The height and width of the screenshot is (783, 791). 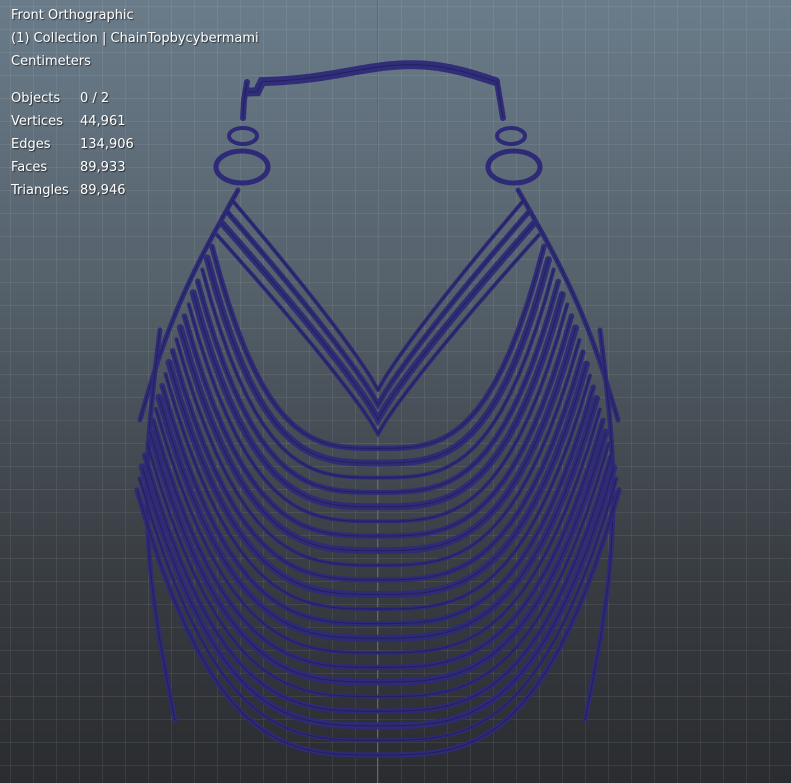 I want to click on ring-small-left, so click(x=243, y=136).